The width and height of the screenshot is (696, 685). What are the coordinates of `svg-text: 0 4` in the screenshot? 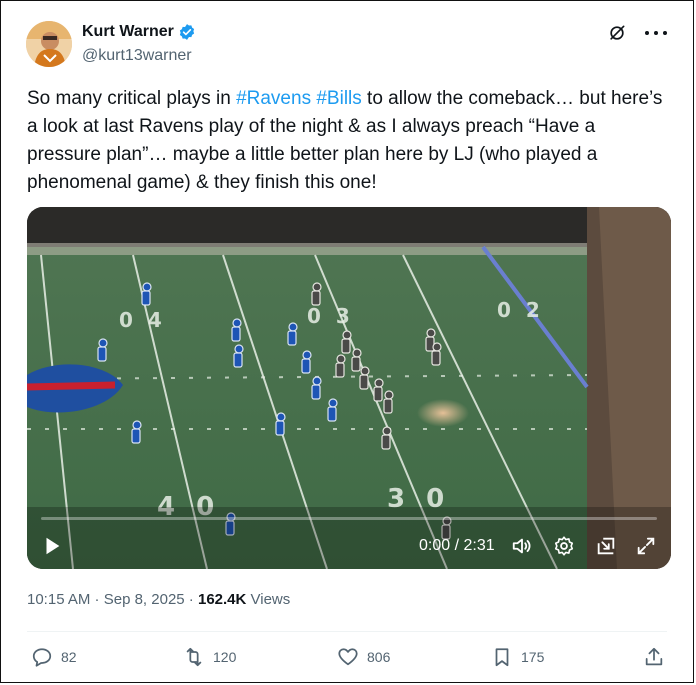 It's located at (142, 320).